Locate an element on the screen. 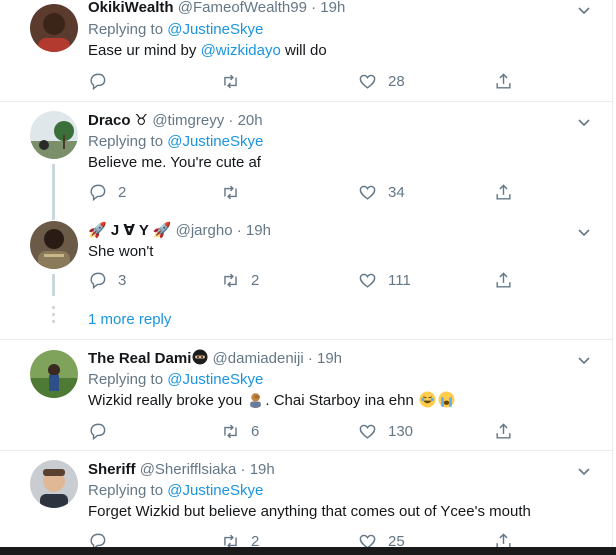 The image size is (616, 555). thread-line is located at coordinates (53, 285).